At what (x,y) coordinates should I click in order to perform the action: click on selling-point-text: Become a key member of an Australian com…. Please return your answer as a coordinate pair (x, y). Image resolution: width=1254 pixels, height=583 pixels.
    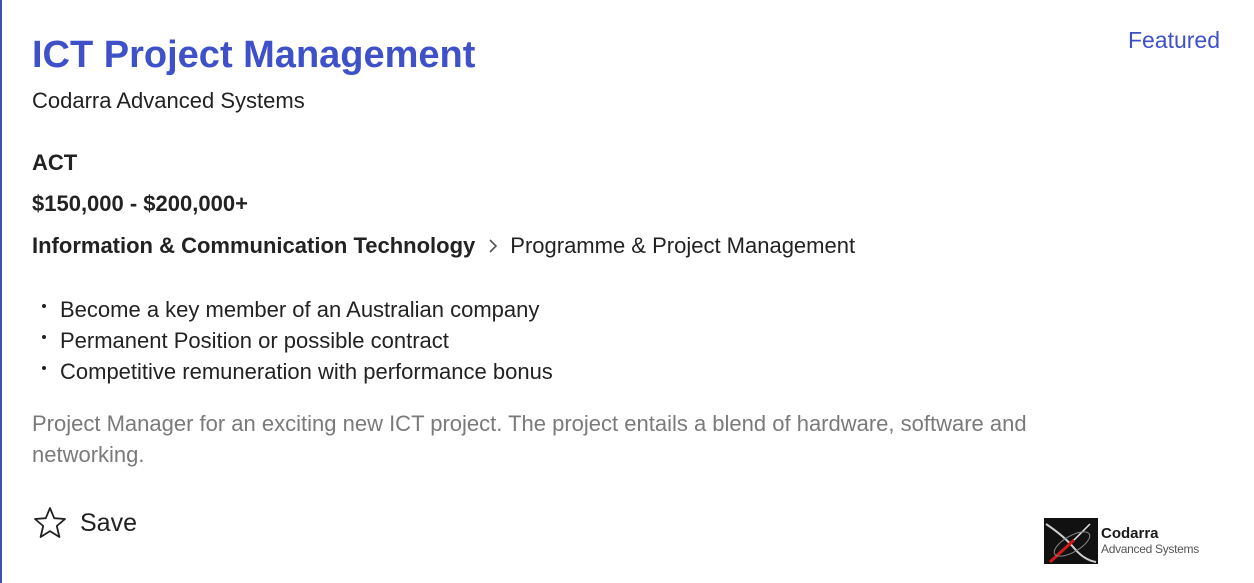
    Looking at the image, I should click on (300, 309).